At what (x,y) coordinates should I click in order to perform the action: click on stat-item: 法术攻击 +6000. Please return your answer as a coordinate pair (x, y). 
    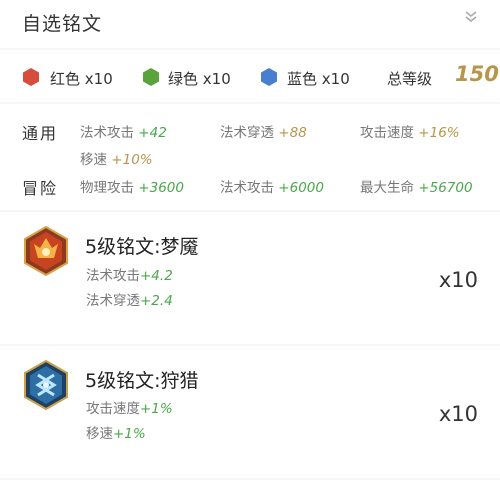
    Looking at the image, I should click on (272, 188).